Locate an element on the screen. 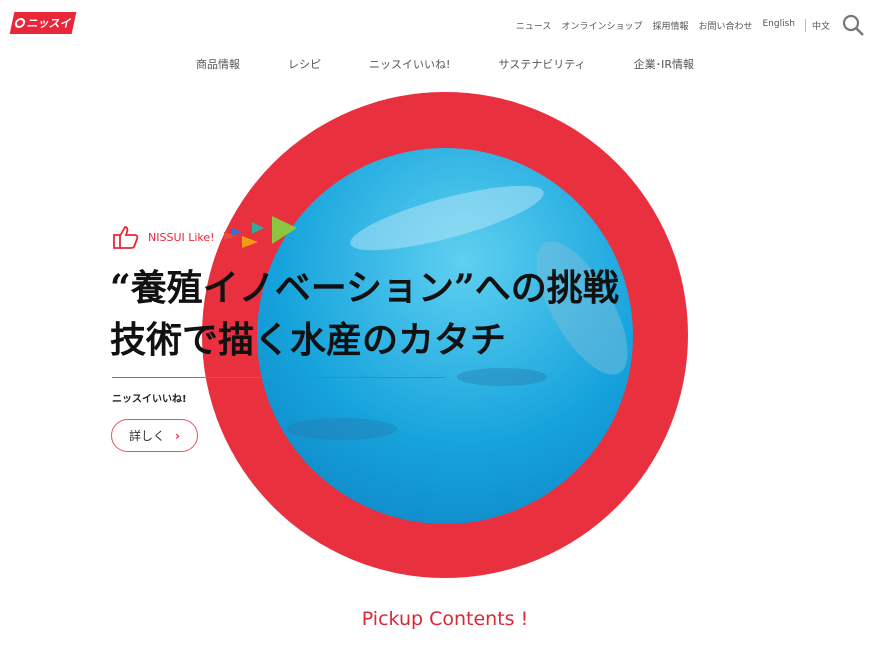  hero-title-line1: “養殖イノベーション”への挑戦 is located at coordinates (364, 288).